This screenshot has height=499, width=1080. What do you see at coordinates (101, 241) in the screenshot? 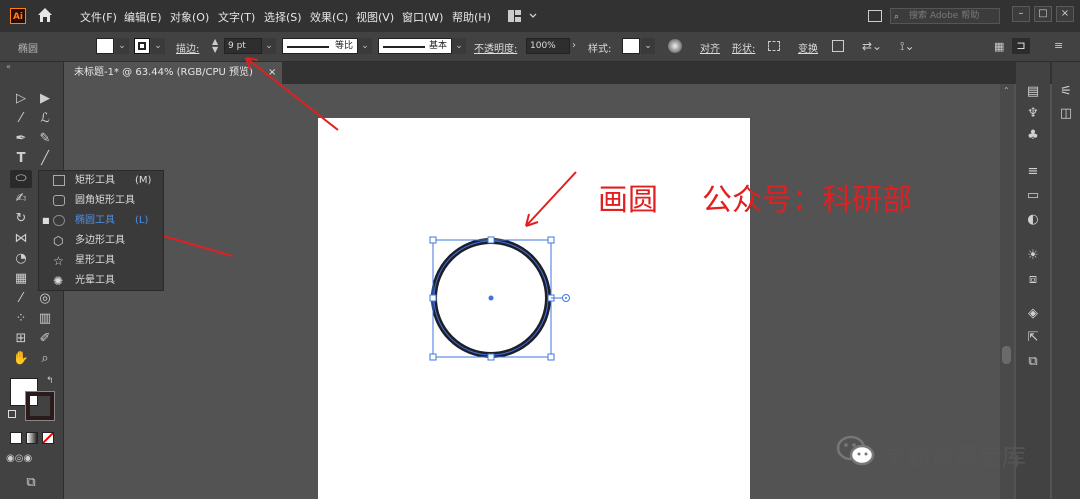
I see `flyout-item-polygon: ⬡ 多边形工具` at bounding box center [101, 241].